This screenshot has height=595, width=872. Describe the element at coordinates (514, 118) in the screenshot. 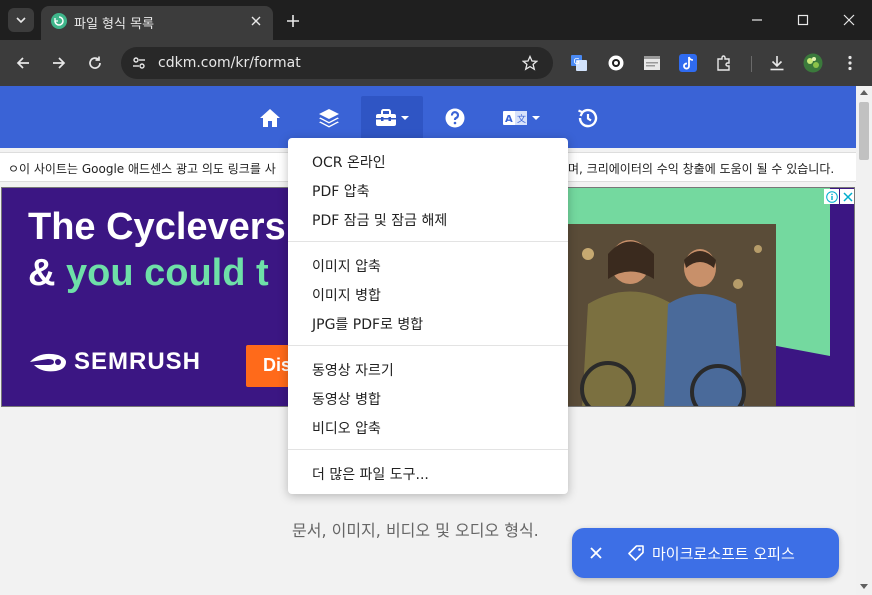

I see `translate-icon: A文` at that location.